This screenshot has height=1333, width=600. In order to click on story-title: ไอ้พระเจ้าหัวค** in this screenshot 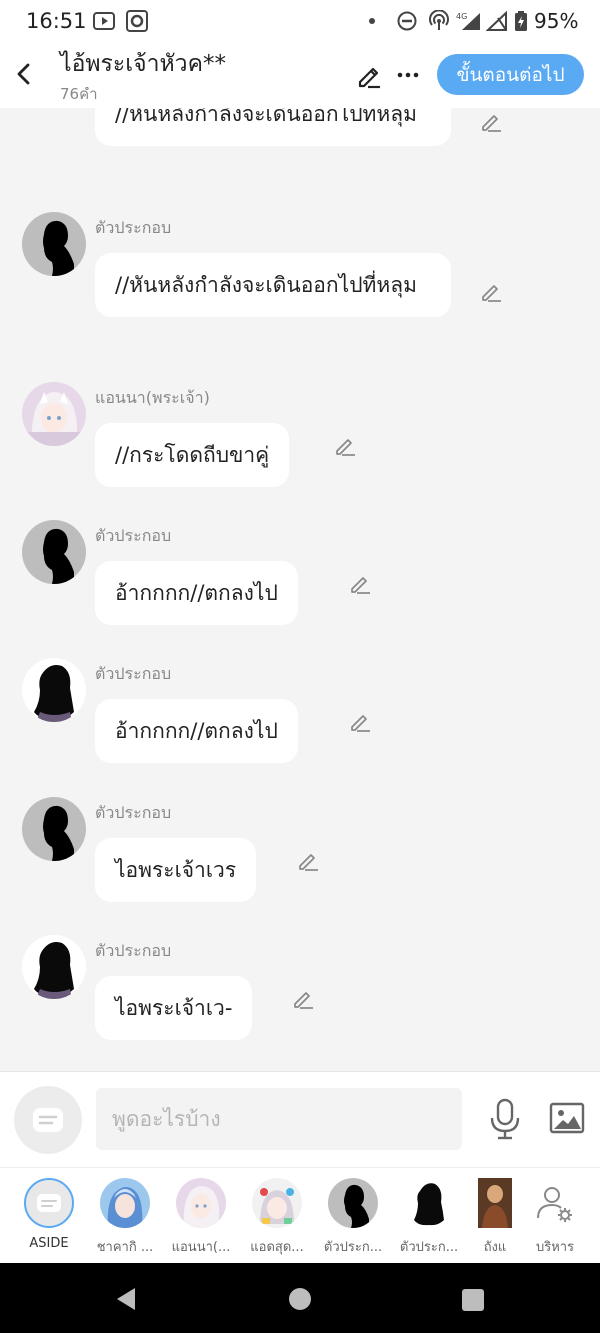, I will do `click(143, 64)`.